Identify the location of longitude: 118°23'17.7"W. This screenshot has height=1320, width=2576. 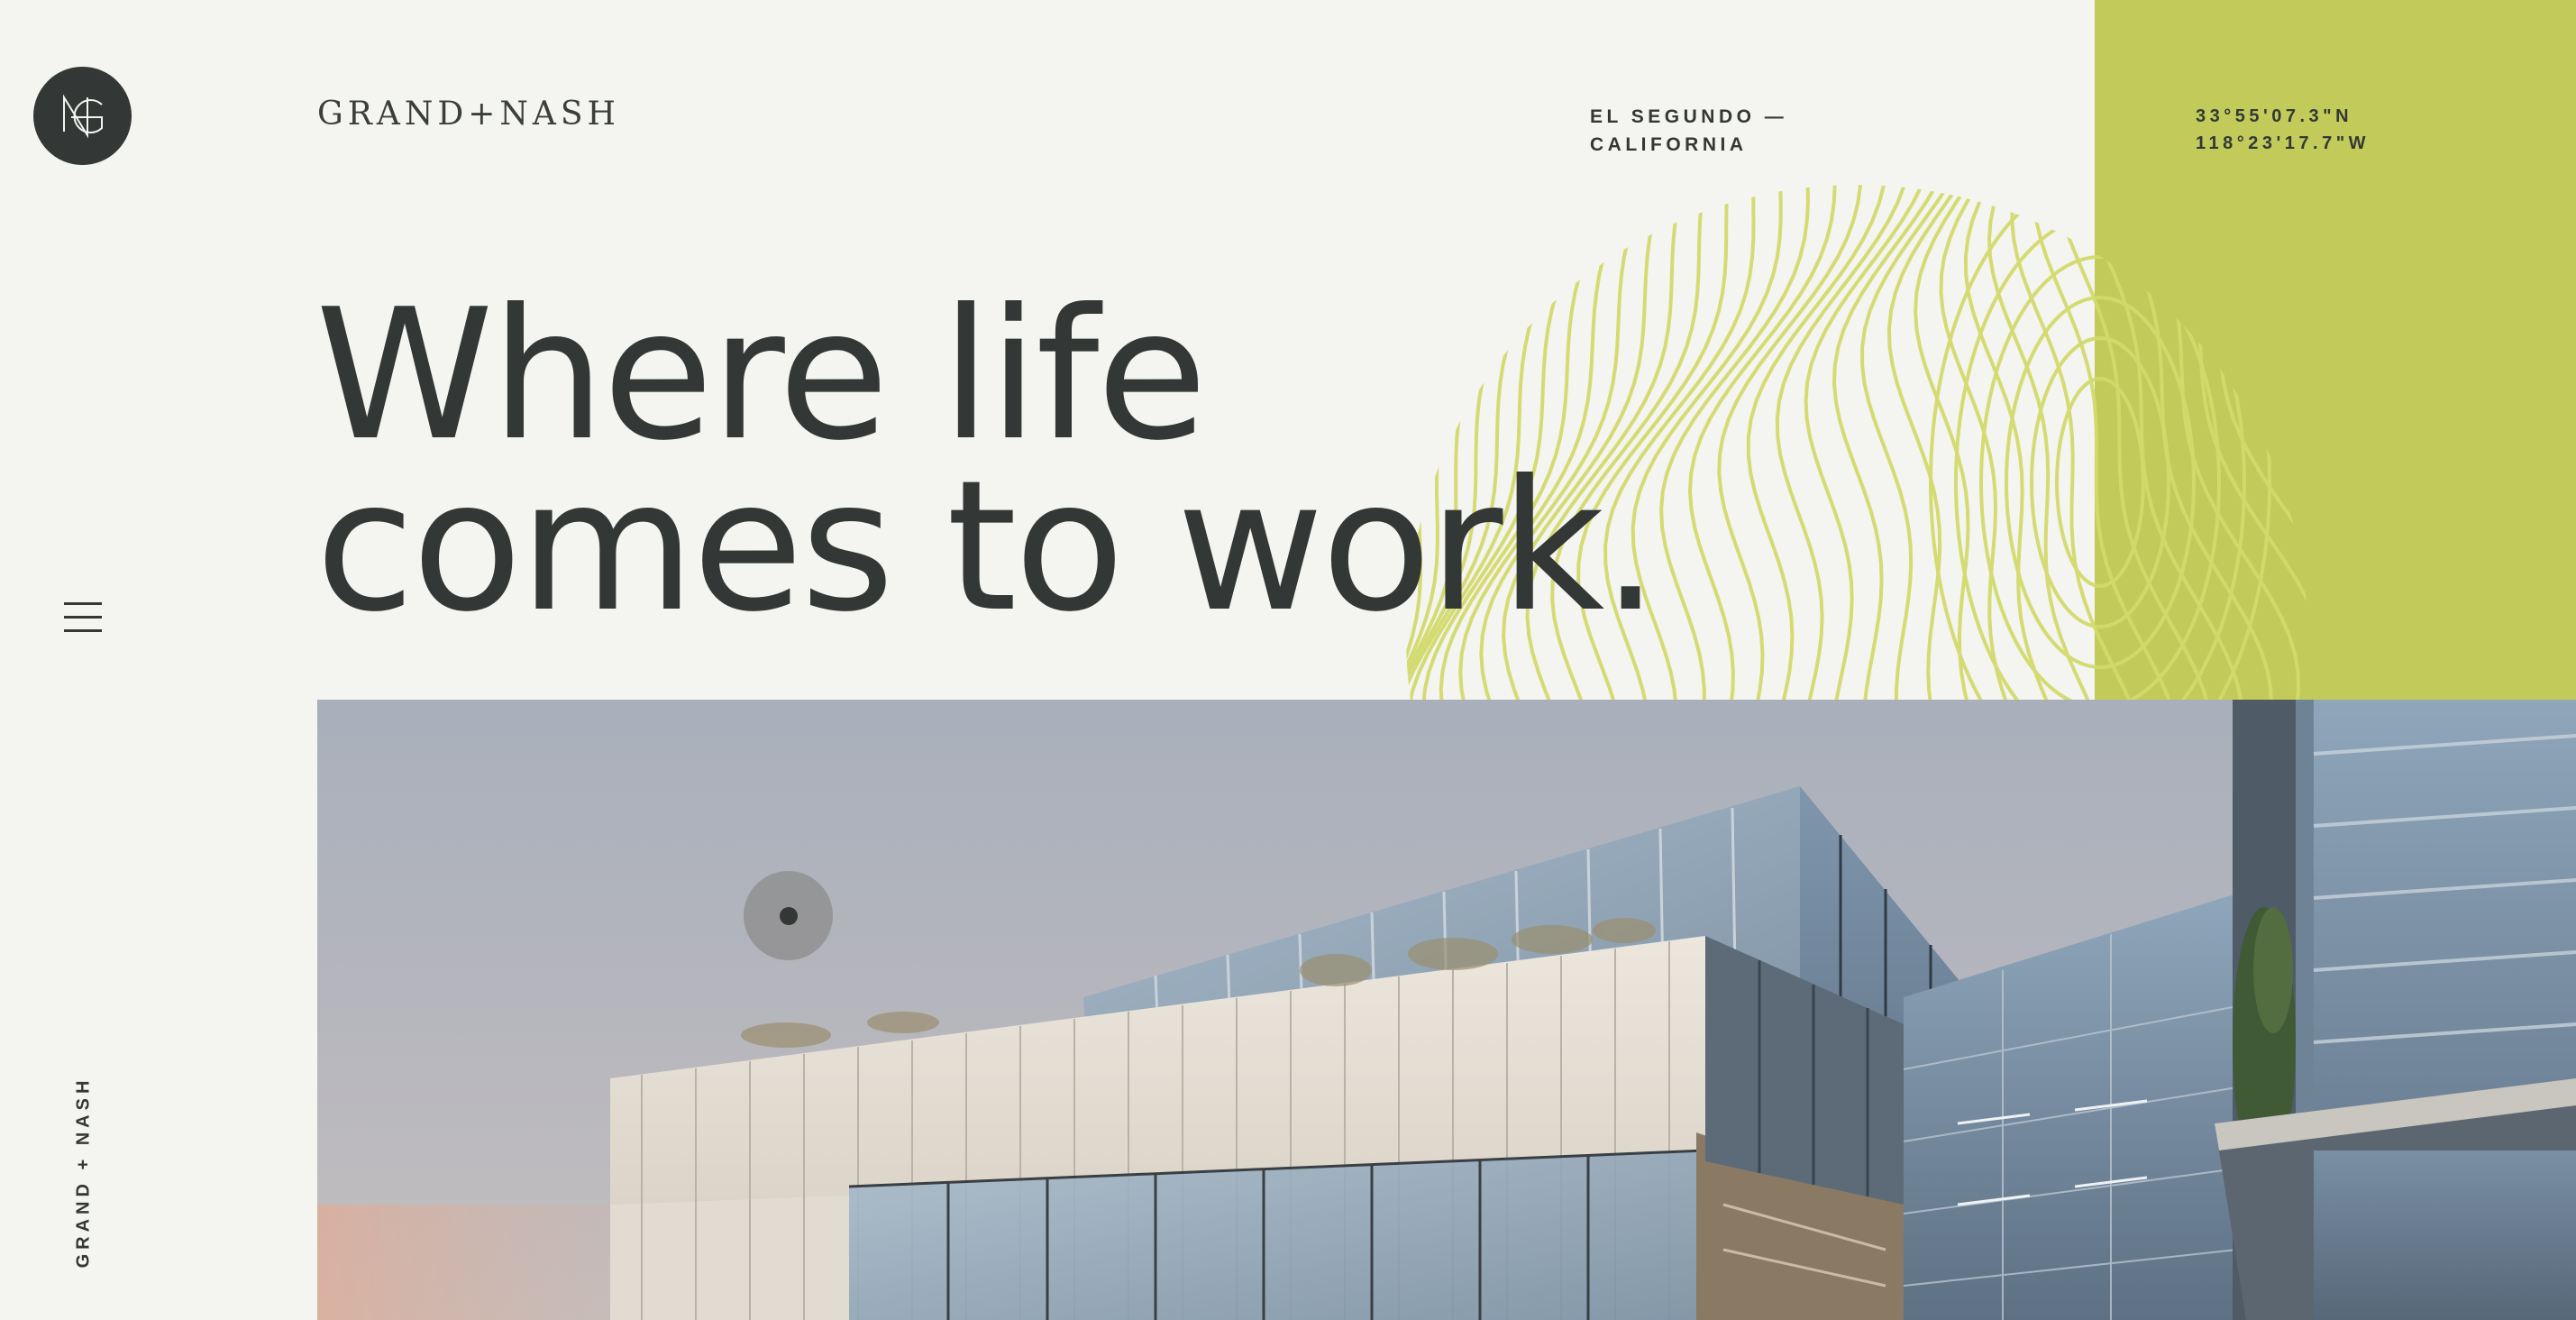
(2283, 143).